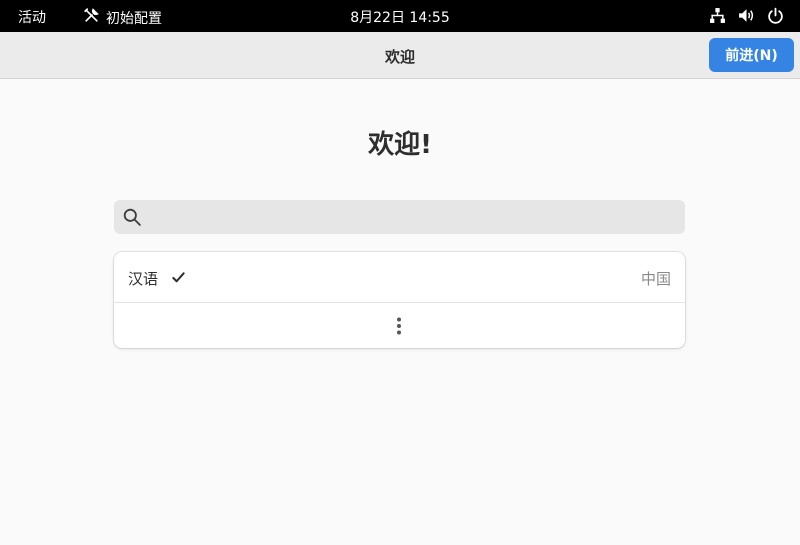 This screenshot has width=800, height=545. I want to click on language-region: 中国, so click(655, 279).